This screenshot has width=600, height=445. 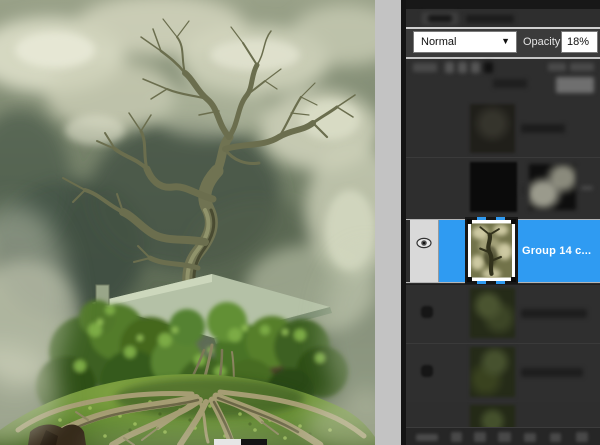 What do you see at coordinates (510, 83) in the screenshot?
I see `blurred-row-text` at bounding box center [510, 83].